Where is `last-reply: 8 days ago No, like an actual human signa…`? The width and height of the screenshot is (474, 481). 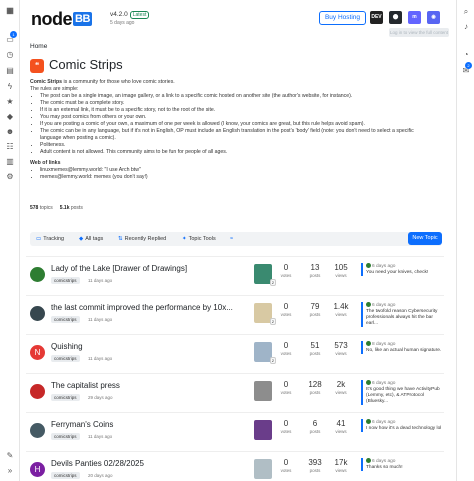 last-reply: 8 days ago No, like an actual human signa… is located at coordinates (402, 347).